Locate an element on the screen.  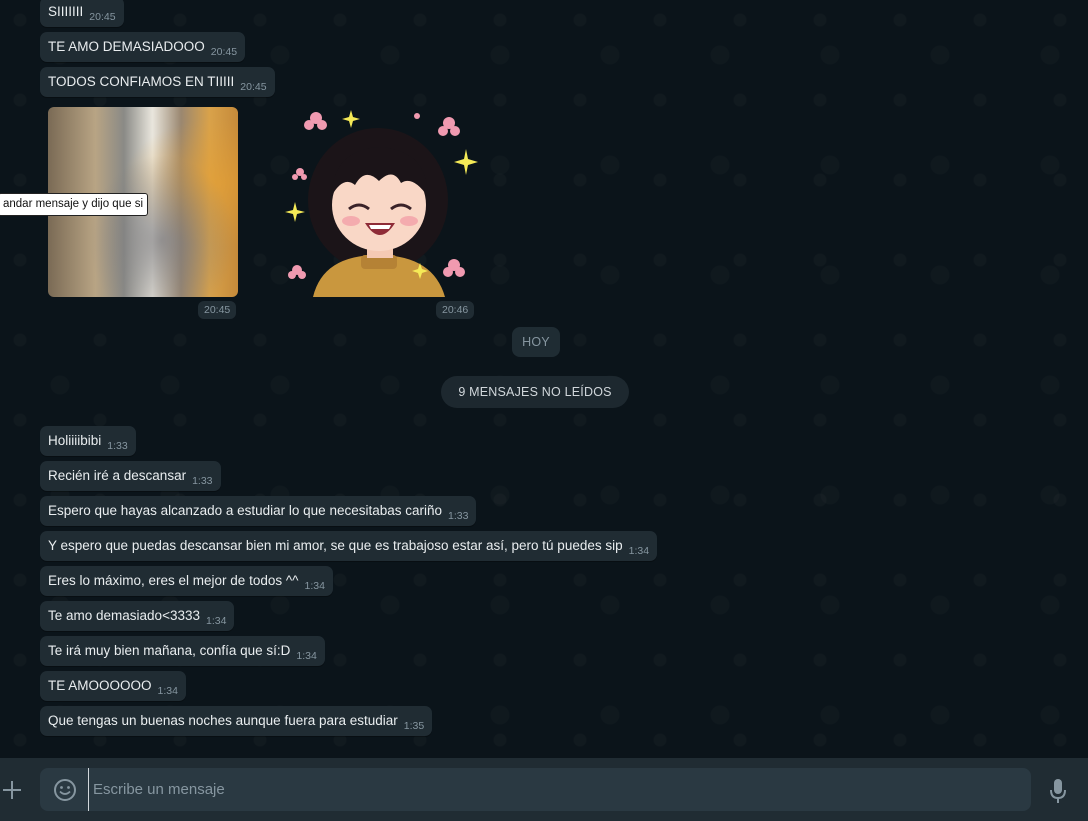
message-text: TE AMO DEMASIADOOO is located at coordinates (126, 46).